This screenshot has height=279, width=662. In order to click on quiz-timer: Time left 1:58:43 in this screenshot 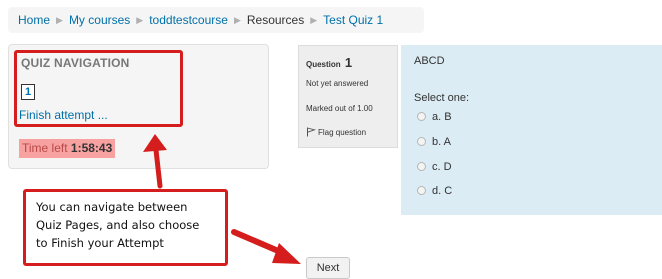, I will do `click(67, 148)`.